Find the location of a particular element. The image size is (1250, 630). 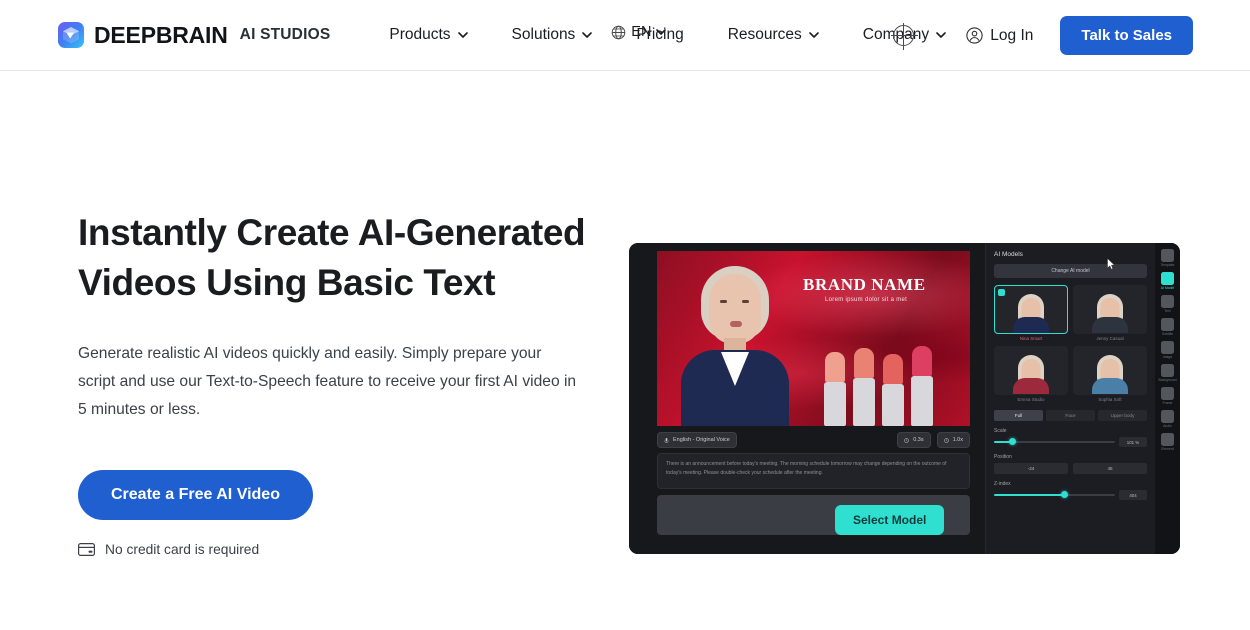

zindex-slider is located at coordinates (1054, 494).